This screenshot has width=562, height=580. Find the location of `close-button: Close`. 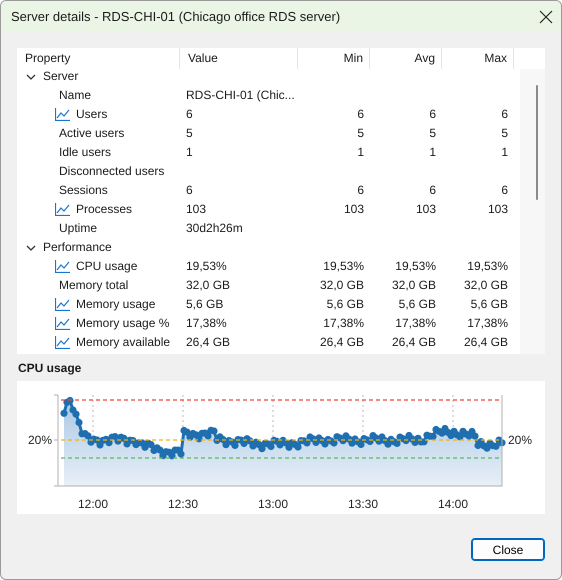

close-button: Close is located at coordinates (508, 549).